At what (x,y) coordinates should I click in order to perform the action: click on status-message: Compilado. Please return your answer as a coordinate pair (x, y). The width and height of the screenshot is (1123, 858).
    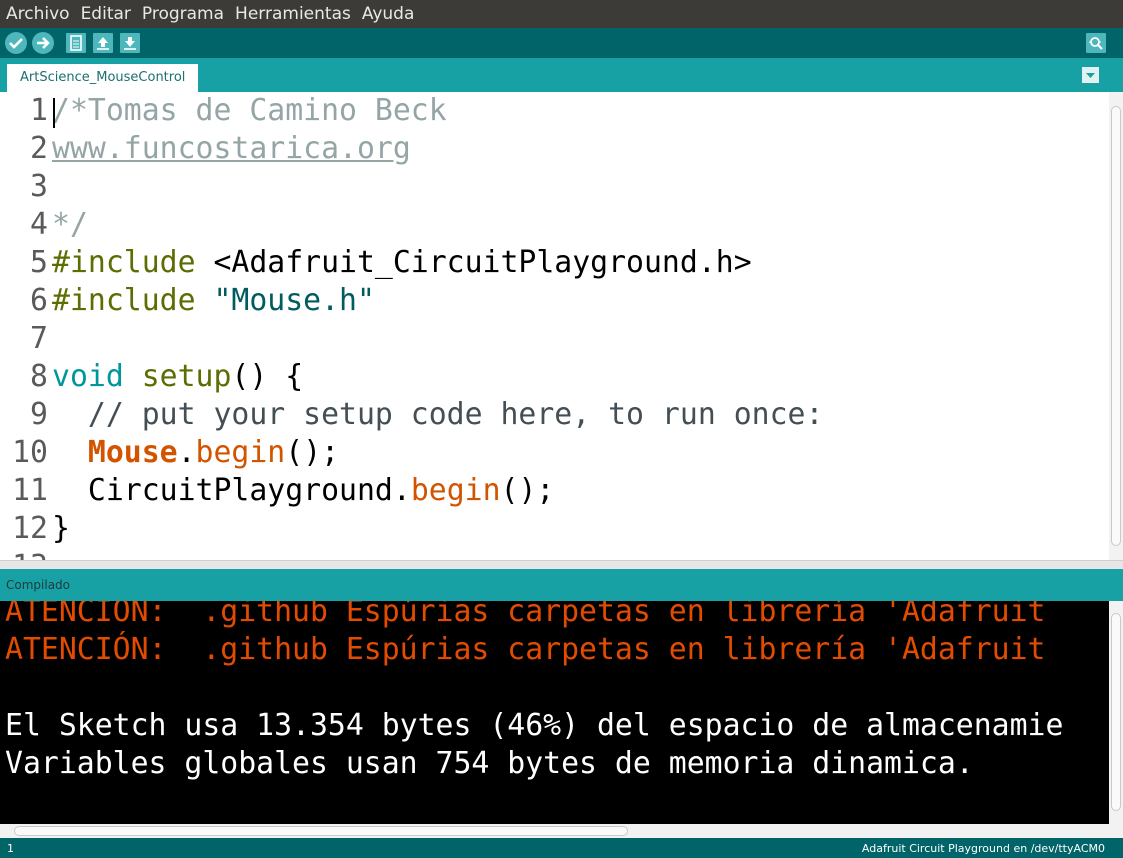
    Looking at the image, I should click on (38, 585).